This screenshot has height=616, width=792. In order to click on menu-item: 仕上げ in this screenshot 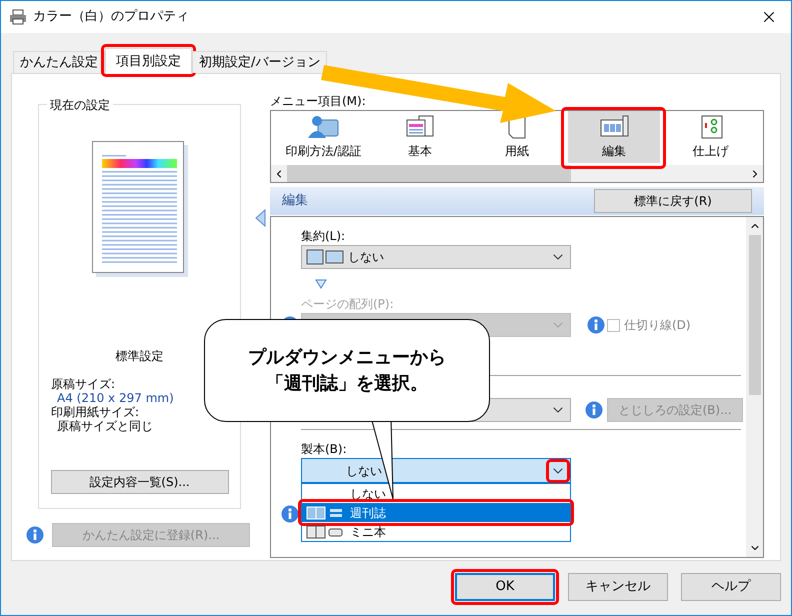, I will do `click(710, 137)`.